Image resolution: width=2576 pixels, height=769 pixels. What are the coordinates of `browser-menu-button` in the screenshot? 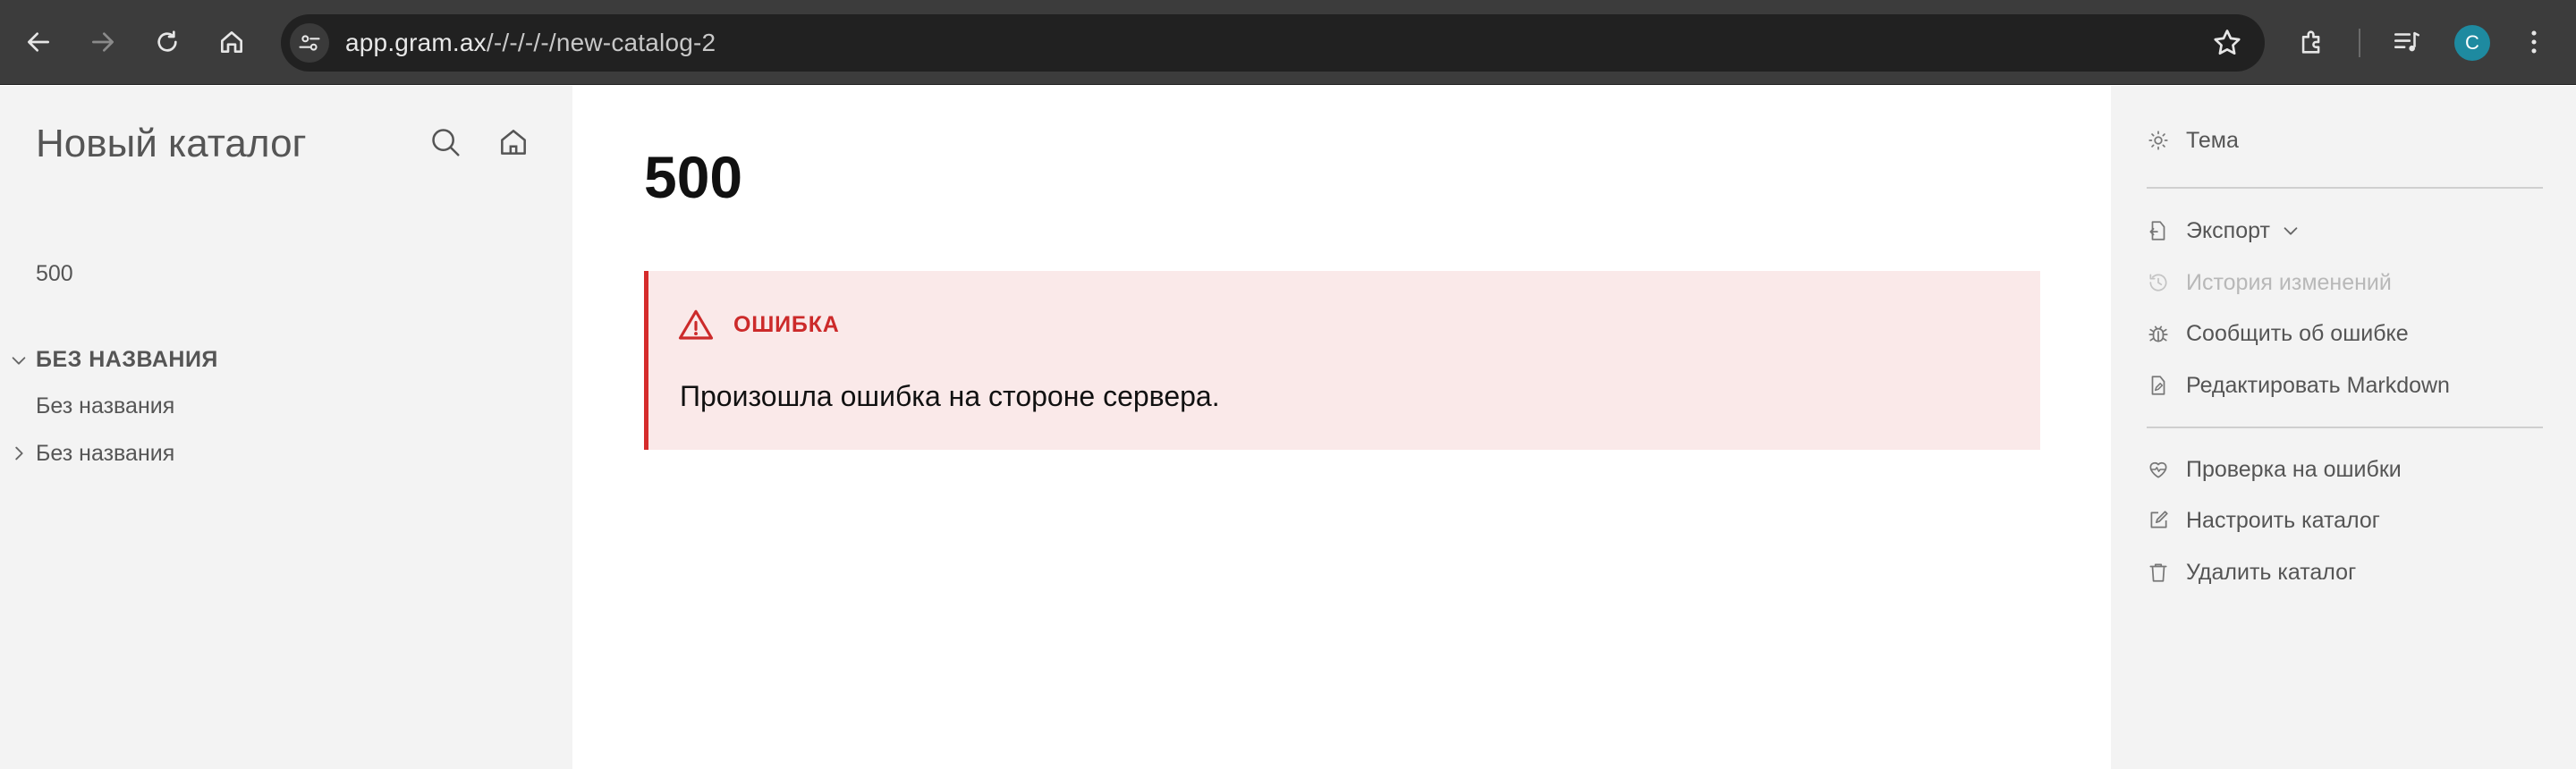 It's located at (2534, 42).